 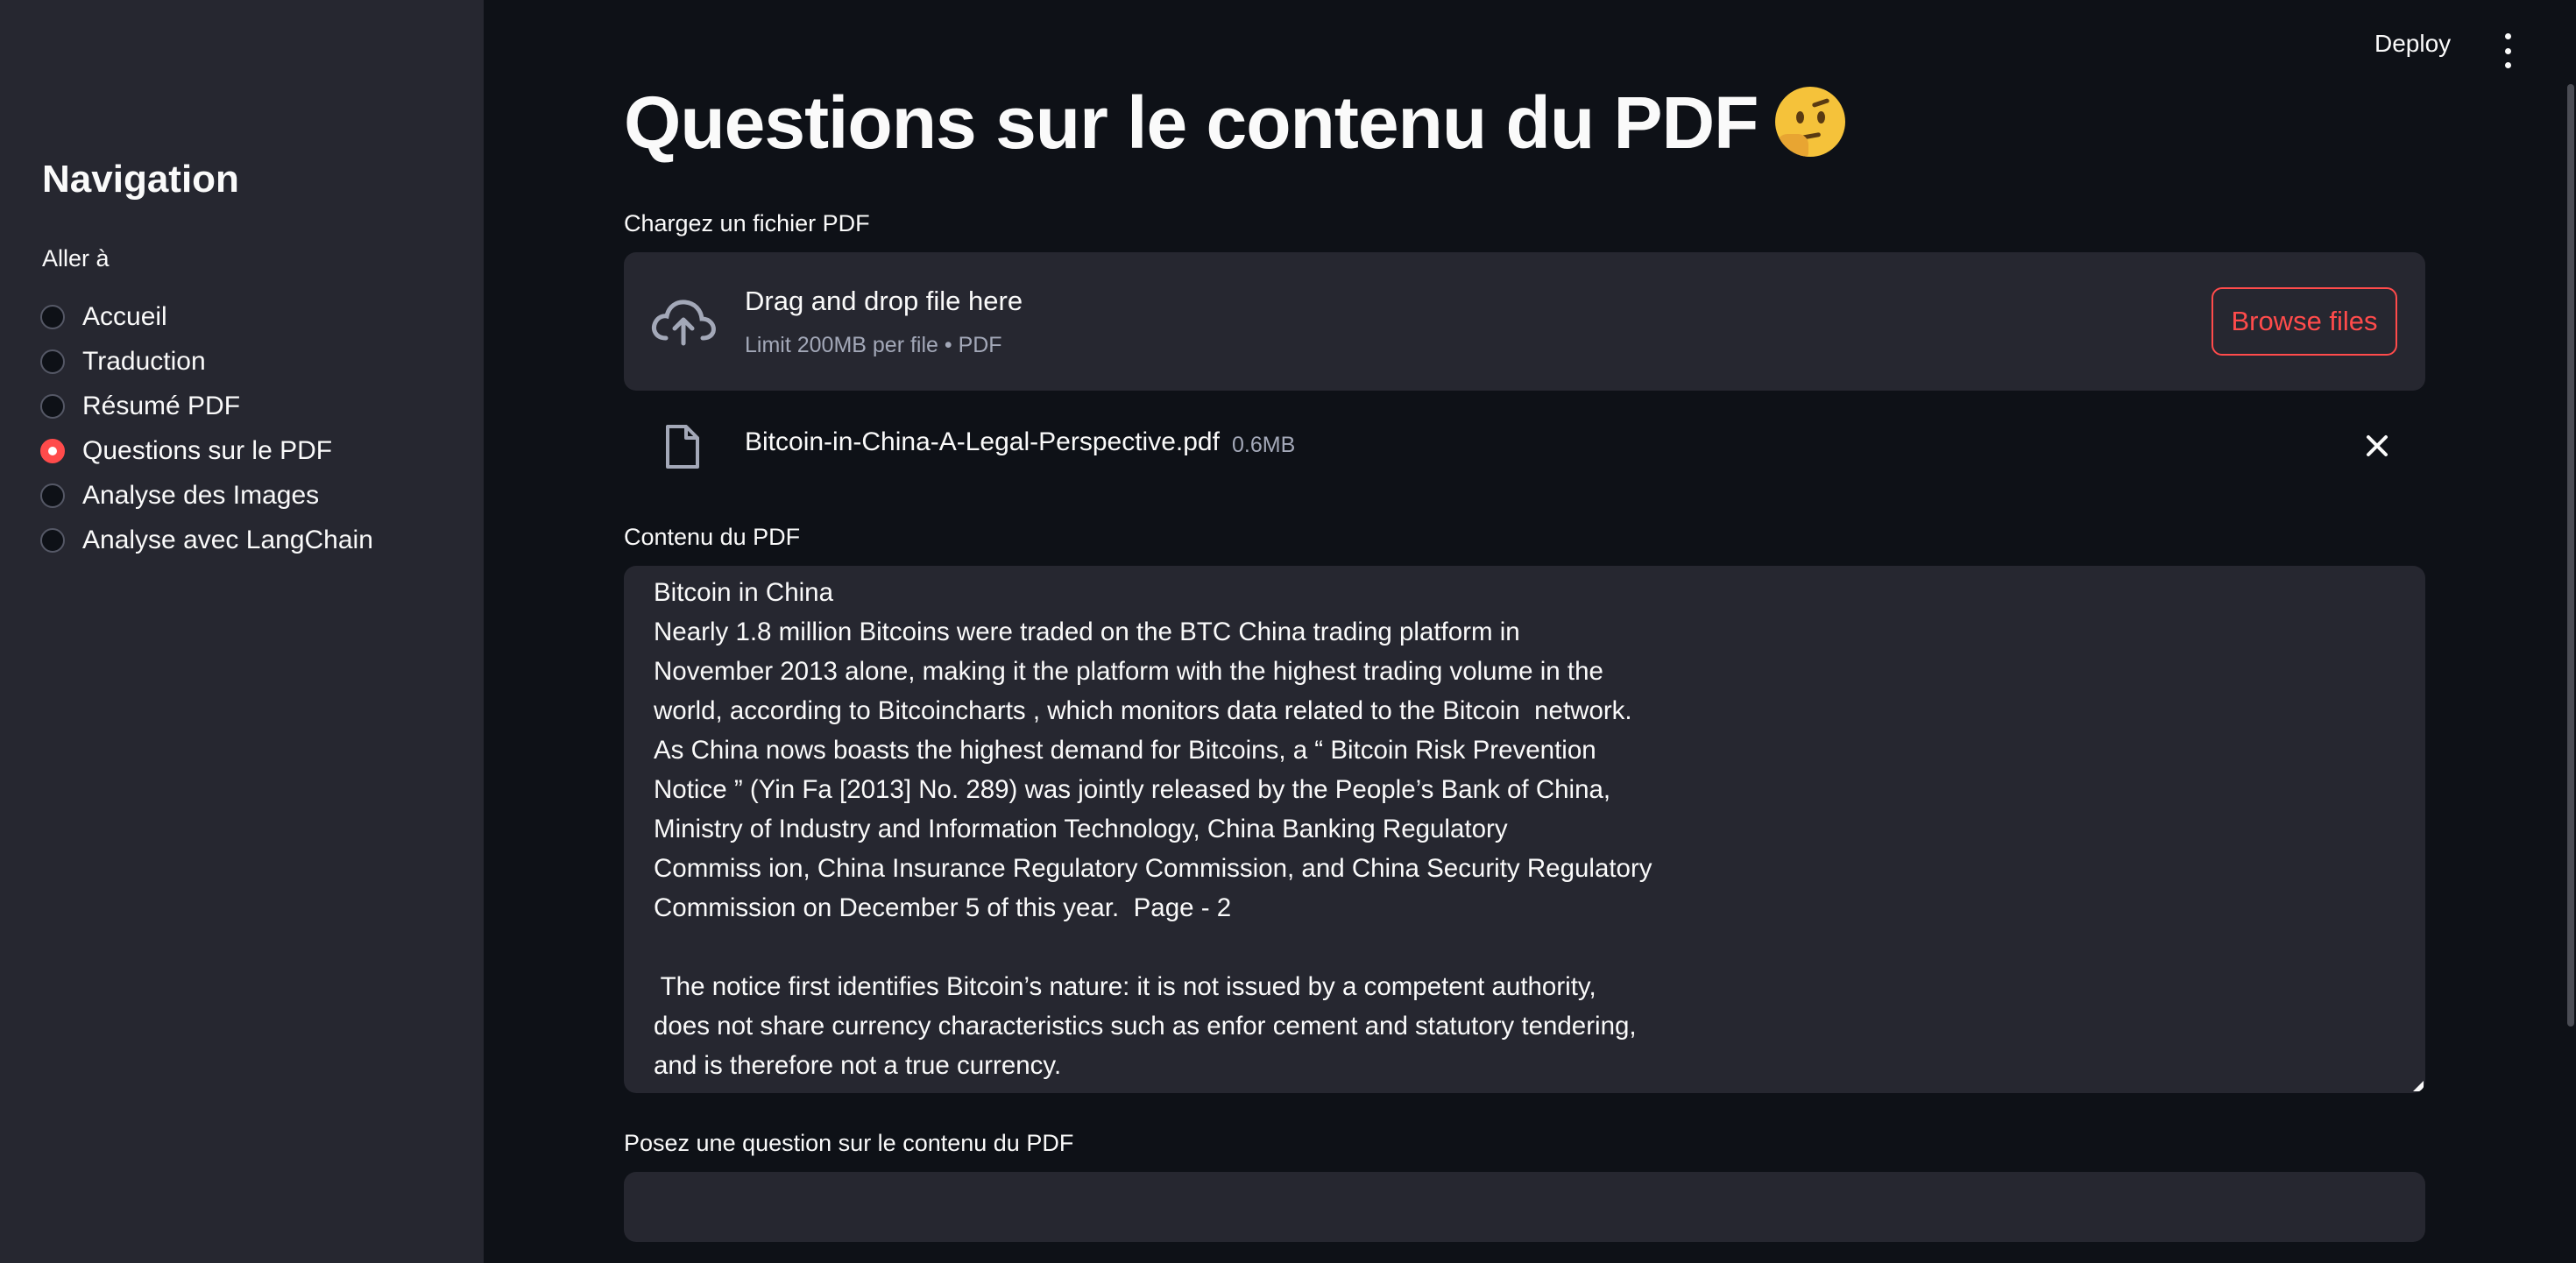 What do you see at coordinates (1810, 122) in the screenshot?
I see `thinking-face-icon` at bounding box center [1810, 122].